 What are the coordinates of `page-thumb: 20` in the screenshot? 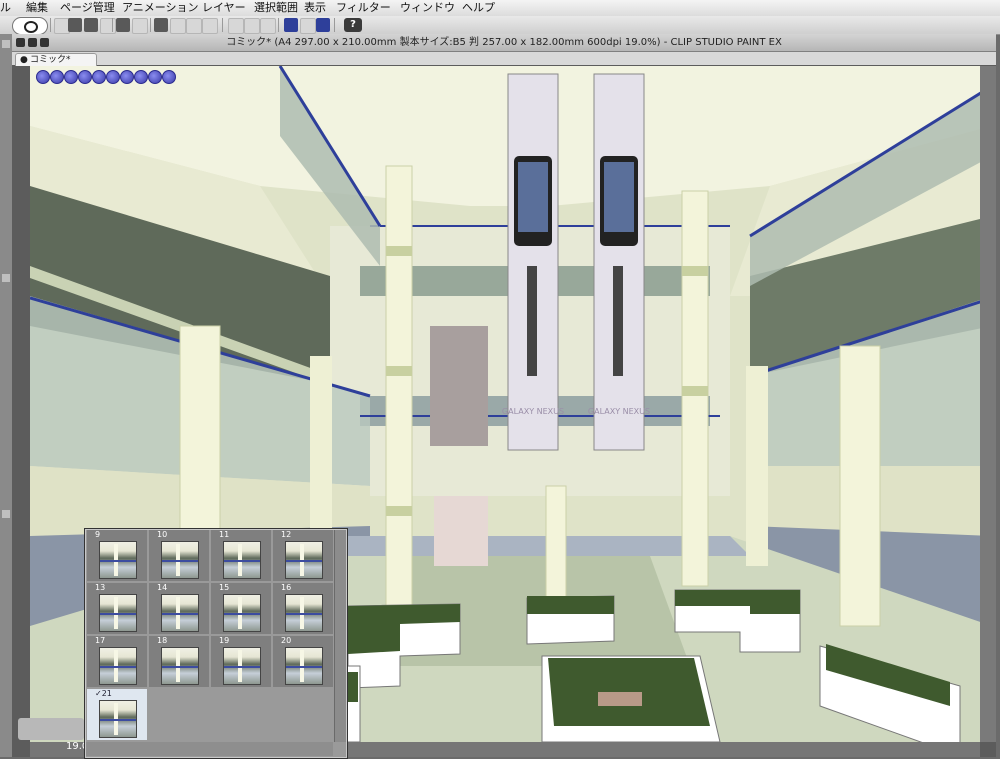 It's located at (303, 661).